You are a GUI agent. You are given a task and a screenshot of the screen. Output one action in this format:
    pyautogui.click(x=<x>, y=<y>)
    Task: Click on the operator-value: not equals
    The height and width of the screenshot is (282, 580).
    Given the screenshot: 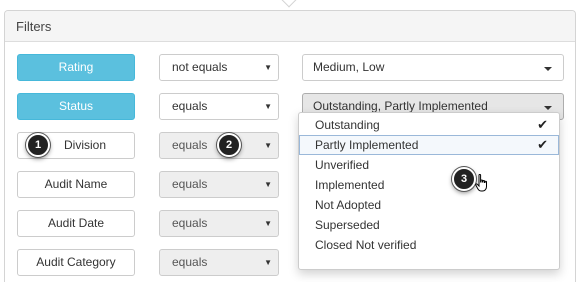 What is the action you would take?
    pyautogui.click(x=200, y=67)
    